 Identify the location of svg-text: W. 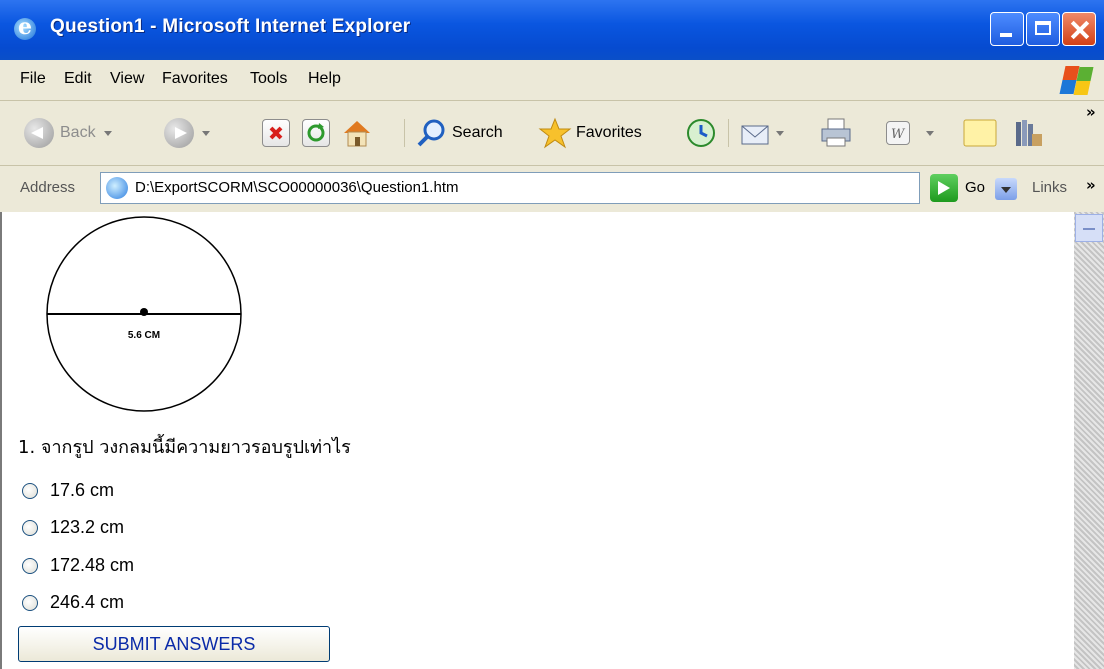
(898, 134).